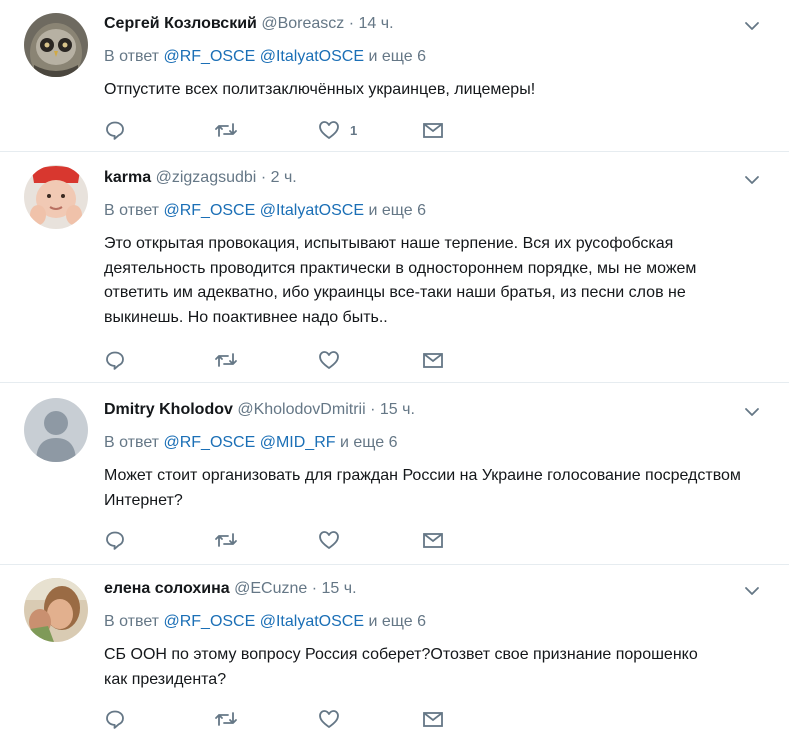 This screenshot has width=789, height=741. I want to click on like-button: 1, so click(337, 130).